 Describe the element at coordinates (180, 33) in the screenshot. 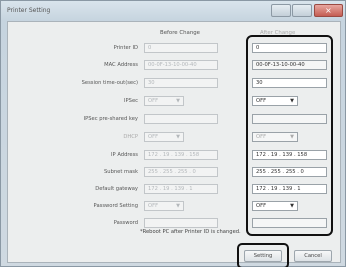

I see `before-change-header: Before Change` at that location.